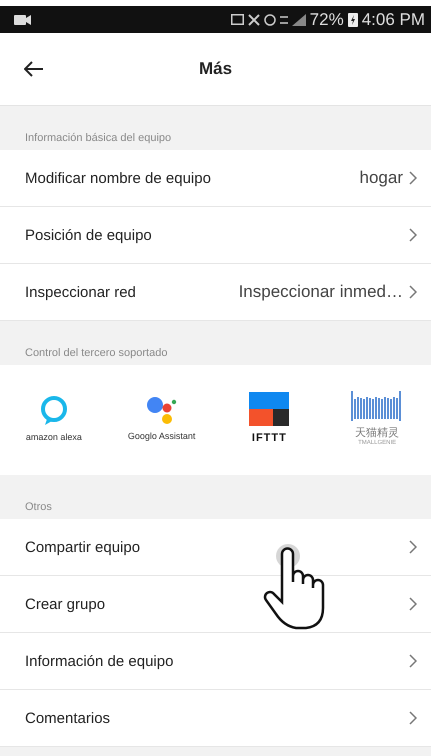 This screenshot has height=756, width=431. What do you see at coordinates (162, 436) in the screenshot?
I see `logo-caption: Googlo Assistant` at bounding box center [162, 436].